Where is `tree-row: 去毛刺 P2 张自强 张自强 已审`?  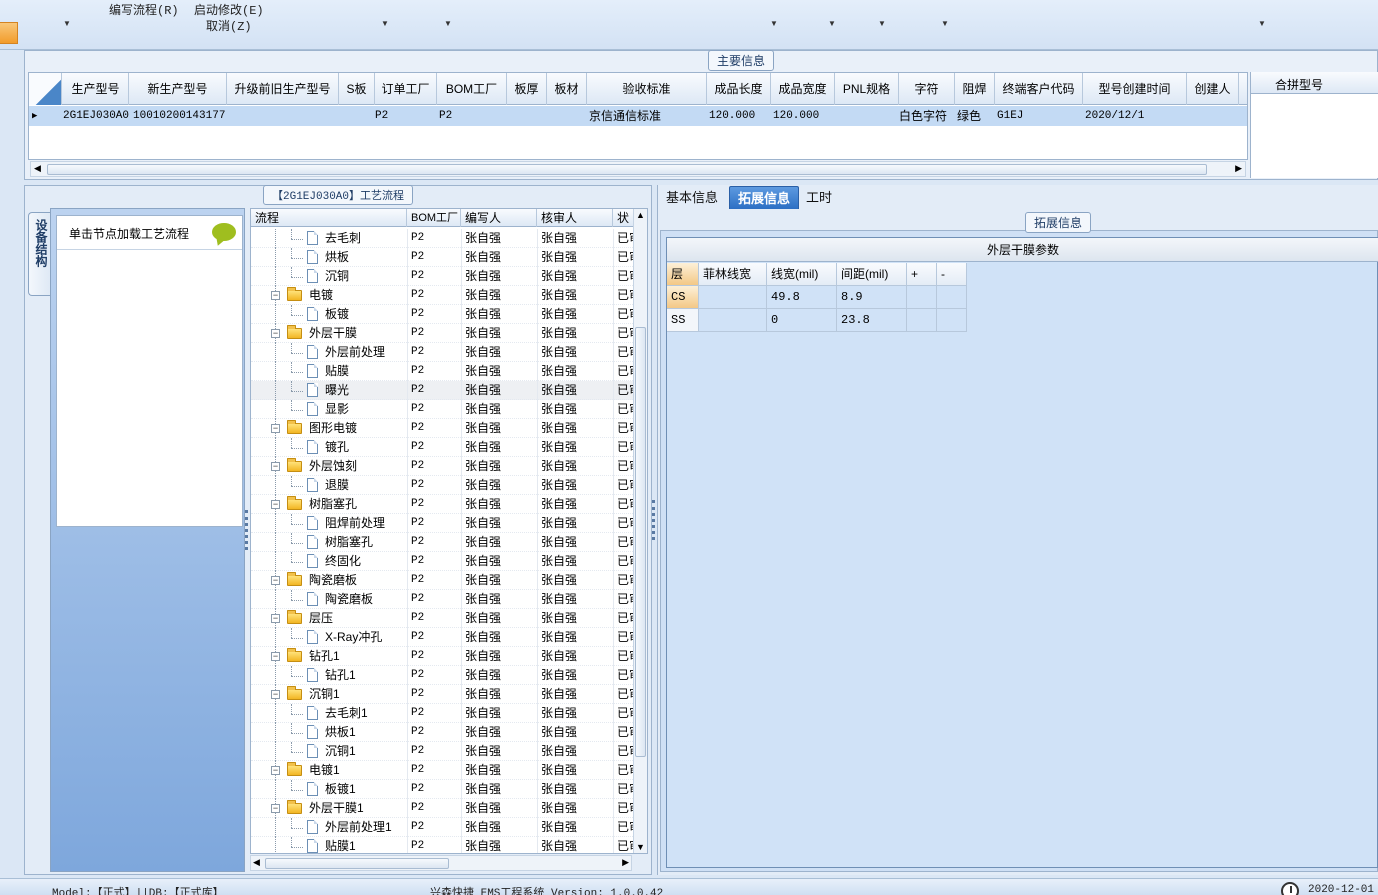
tree-row: 去毛刺 P2 张自强 张自强 已审 is located at coordinates (442, 238).